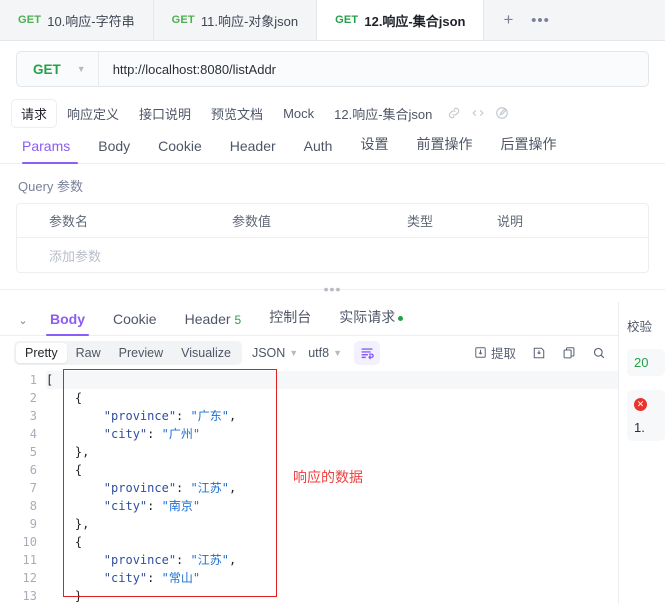 This screenshot has height=615, width=665. What do you see at coordinates (332, 255) in the screenshot?
I see `table-row: 添加参数` at bounding box center [332, 255].